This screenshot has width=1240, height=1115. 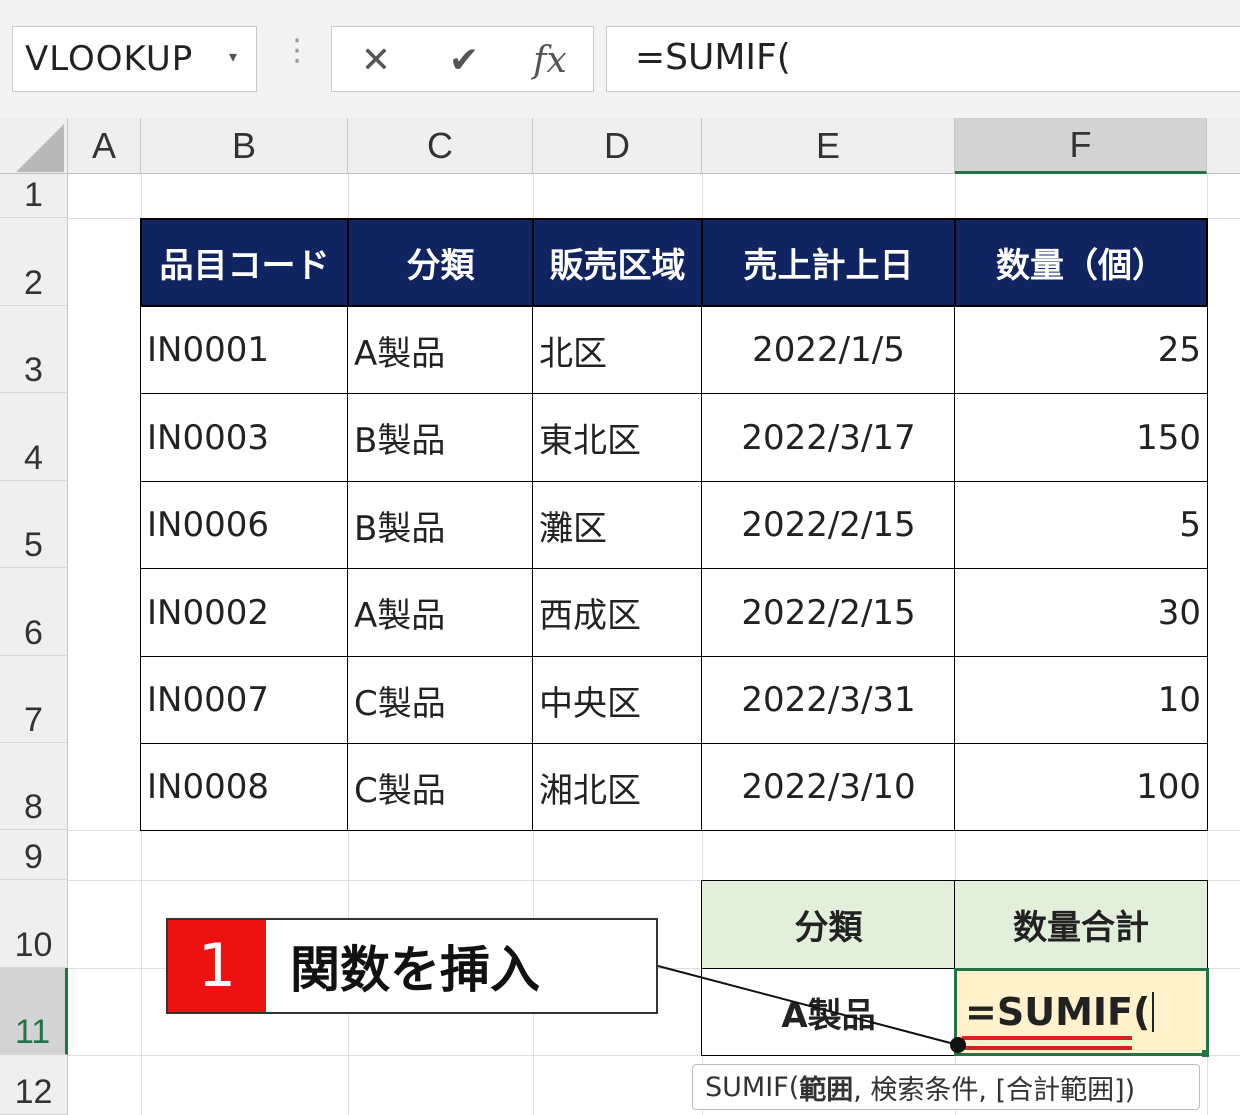 What do you see at coordinates (828, 350) in the screenshot?
I see `table-cell: 2022/1/5` at bounding box center [828, 350].